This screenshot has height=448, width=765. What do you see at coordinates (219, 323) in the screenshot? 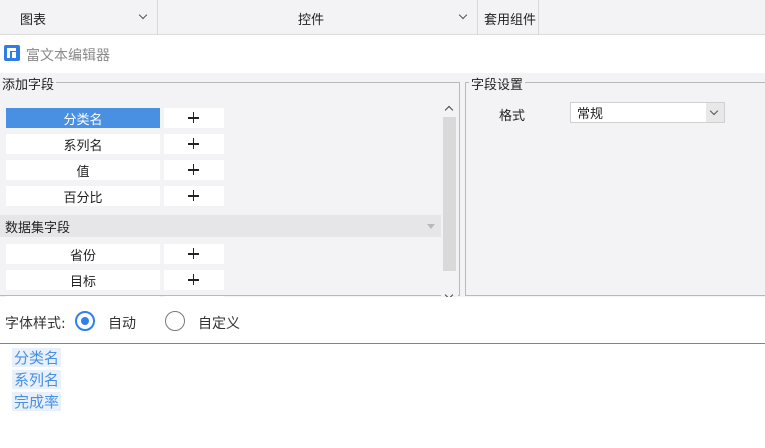
I see `radio-custom-label: 自定义` at bounding box center [219, 323].